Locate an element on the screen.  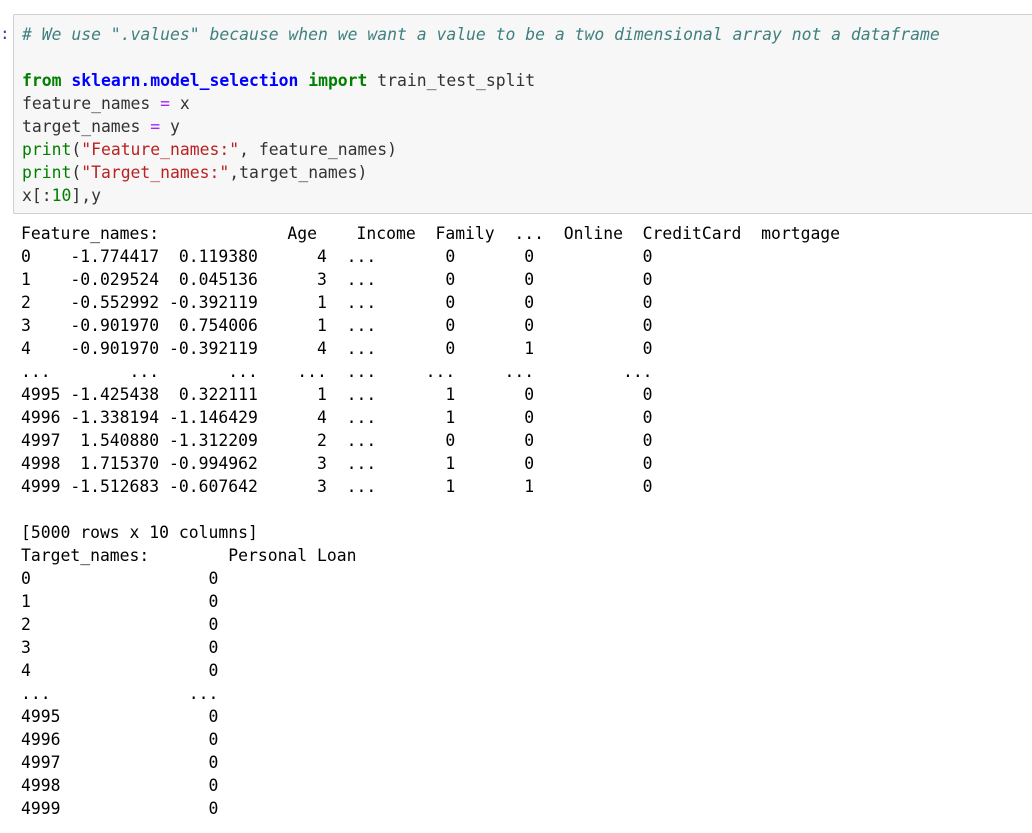
code-token: sklearn.model_selection is located at coordinates (185, 80).